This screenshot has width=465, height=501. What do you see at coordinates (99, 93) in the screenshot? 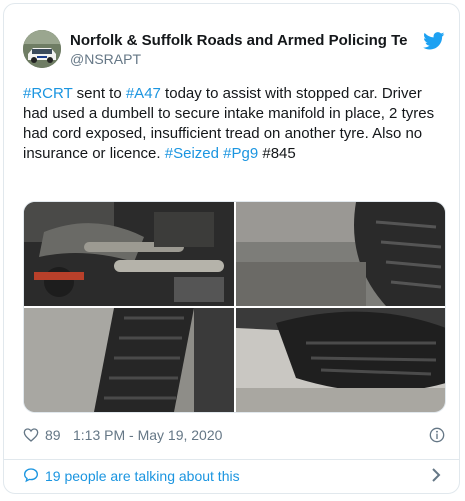
I see `tweet-text-segment: sent to` at bounding box center [99, 93].